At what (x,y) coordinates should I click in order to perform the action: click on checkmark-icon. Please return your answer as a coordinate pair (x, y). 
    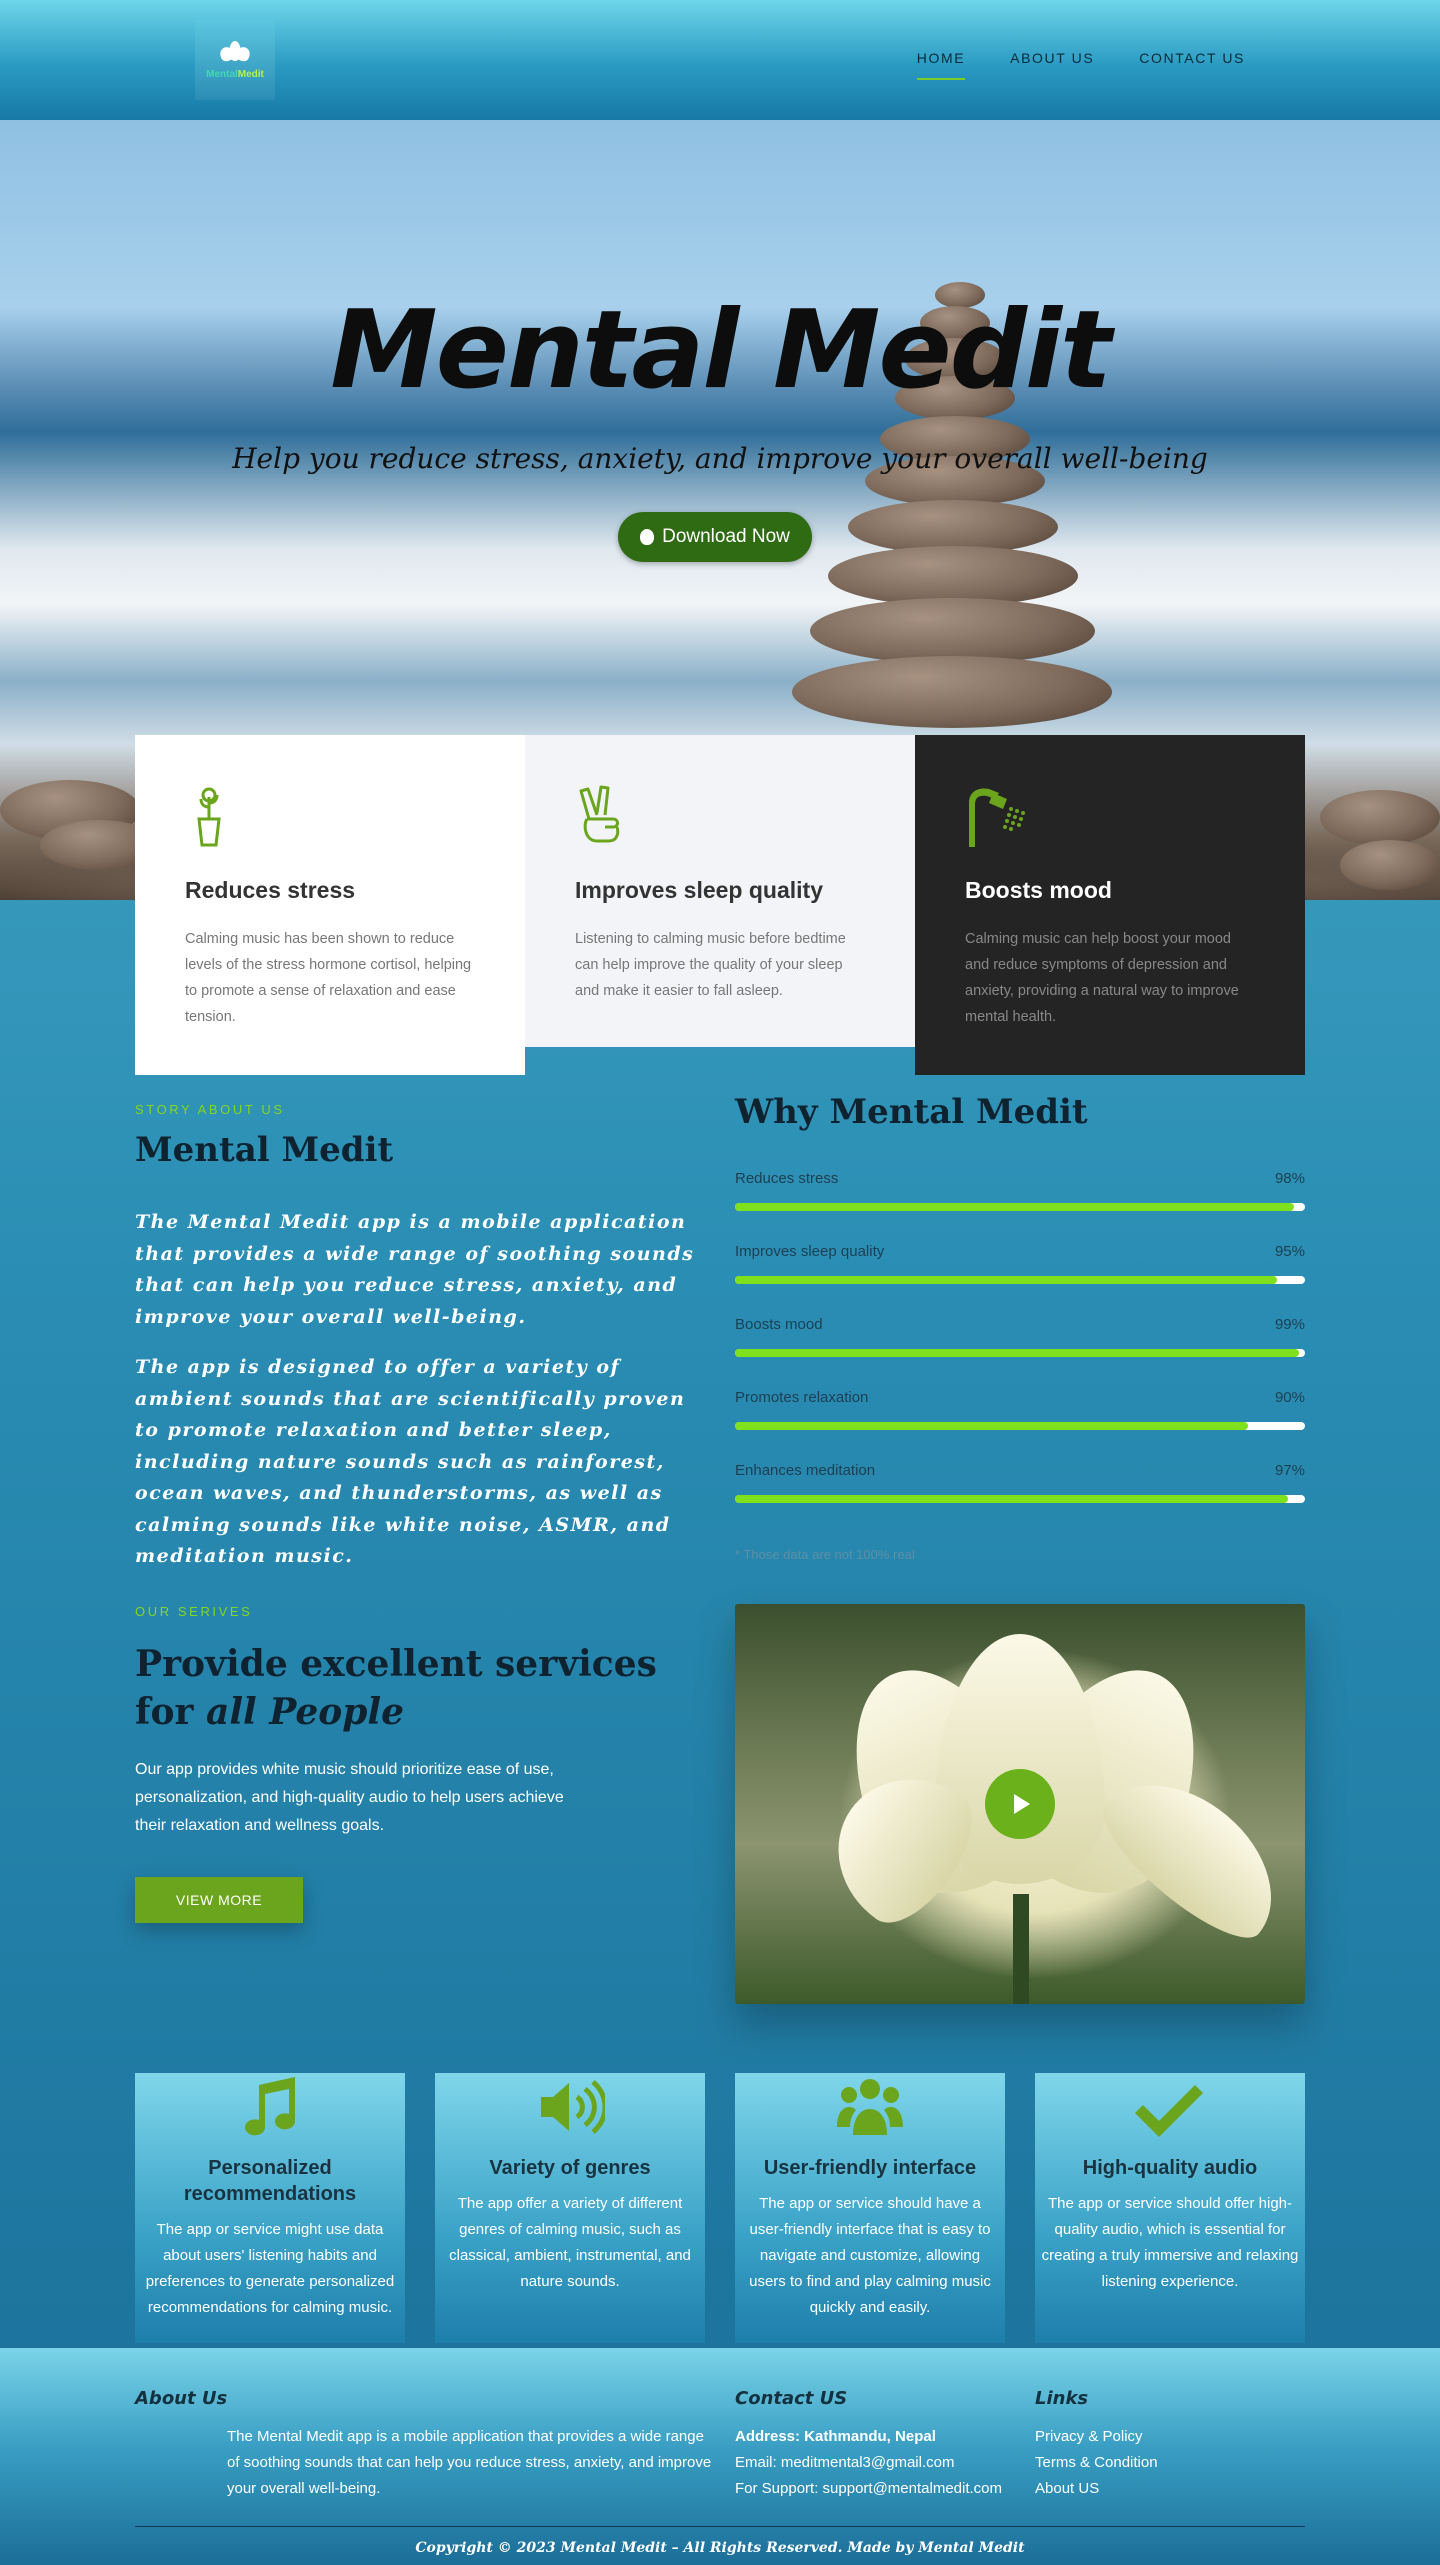
    Looking at the image, I should click on (1170, 2107).